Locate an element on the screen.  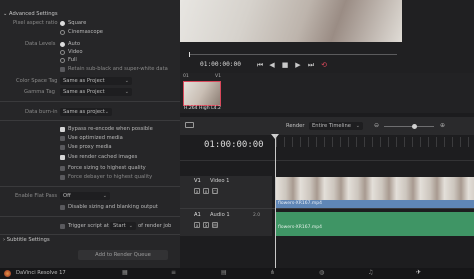
cut-page-icon: ≡ is located at coordinates (173, 273).